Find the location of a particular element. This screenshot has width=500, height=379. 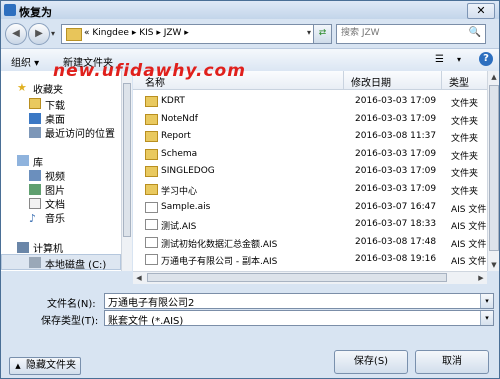

cancel-button: 取消 is located at coordinates (452, 362).